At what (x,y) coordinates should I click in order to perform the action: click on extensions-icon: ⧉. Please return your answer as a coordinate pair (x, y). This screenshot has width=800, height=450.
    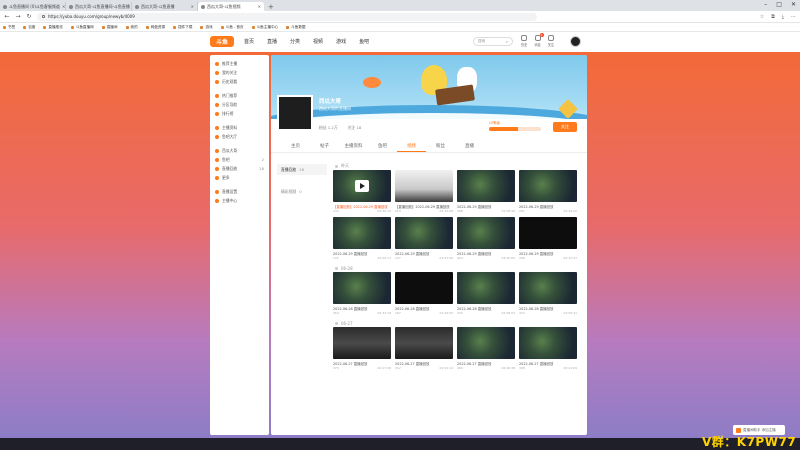
    Looking at the image, I should click on (773, 17).